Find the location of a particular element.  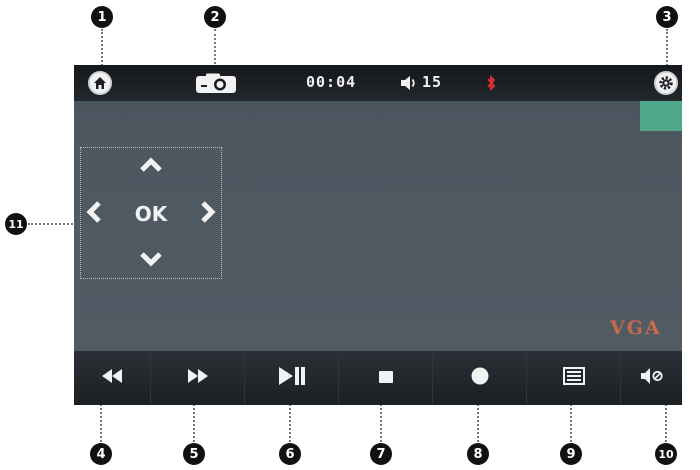

chevron-down-icon is located at coordinates (151, 261).